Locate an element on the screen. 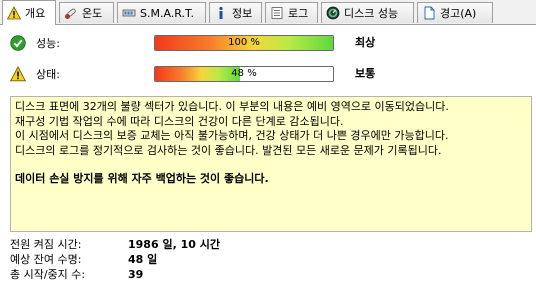 The width and height of the screenshot is (536, 294). gauge-icon is located at coordinates (333, 13).